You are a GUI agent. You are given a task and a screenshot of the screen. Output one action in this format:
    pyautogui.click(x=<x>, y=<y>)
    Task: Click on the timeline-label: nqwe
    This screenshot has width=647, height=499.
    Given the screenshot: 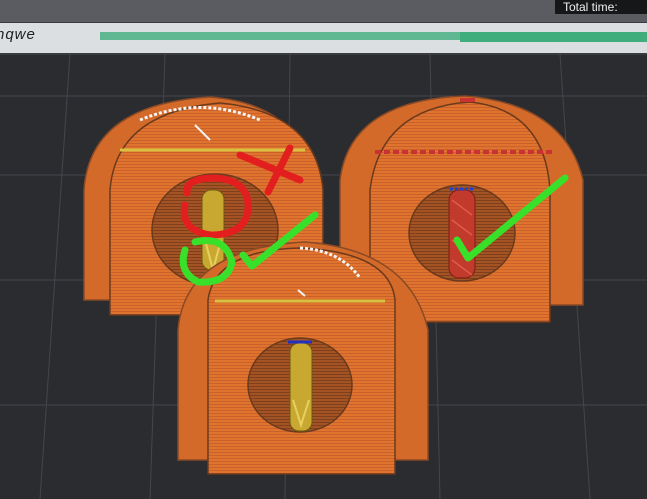 What is the action you would take?
    pyautogui.click(x=18, y=34)
    